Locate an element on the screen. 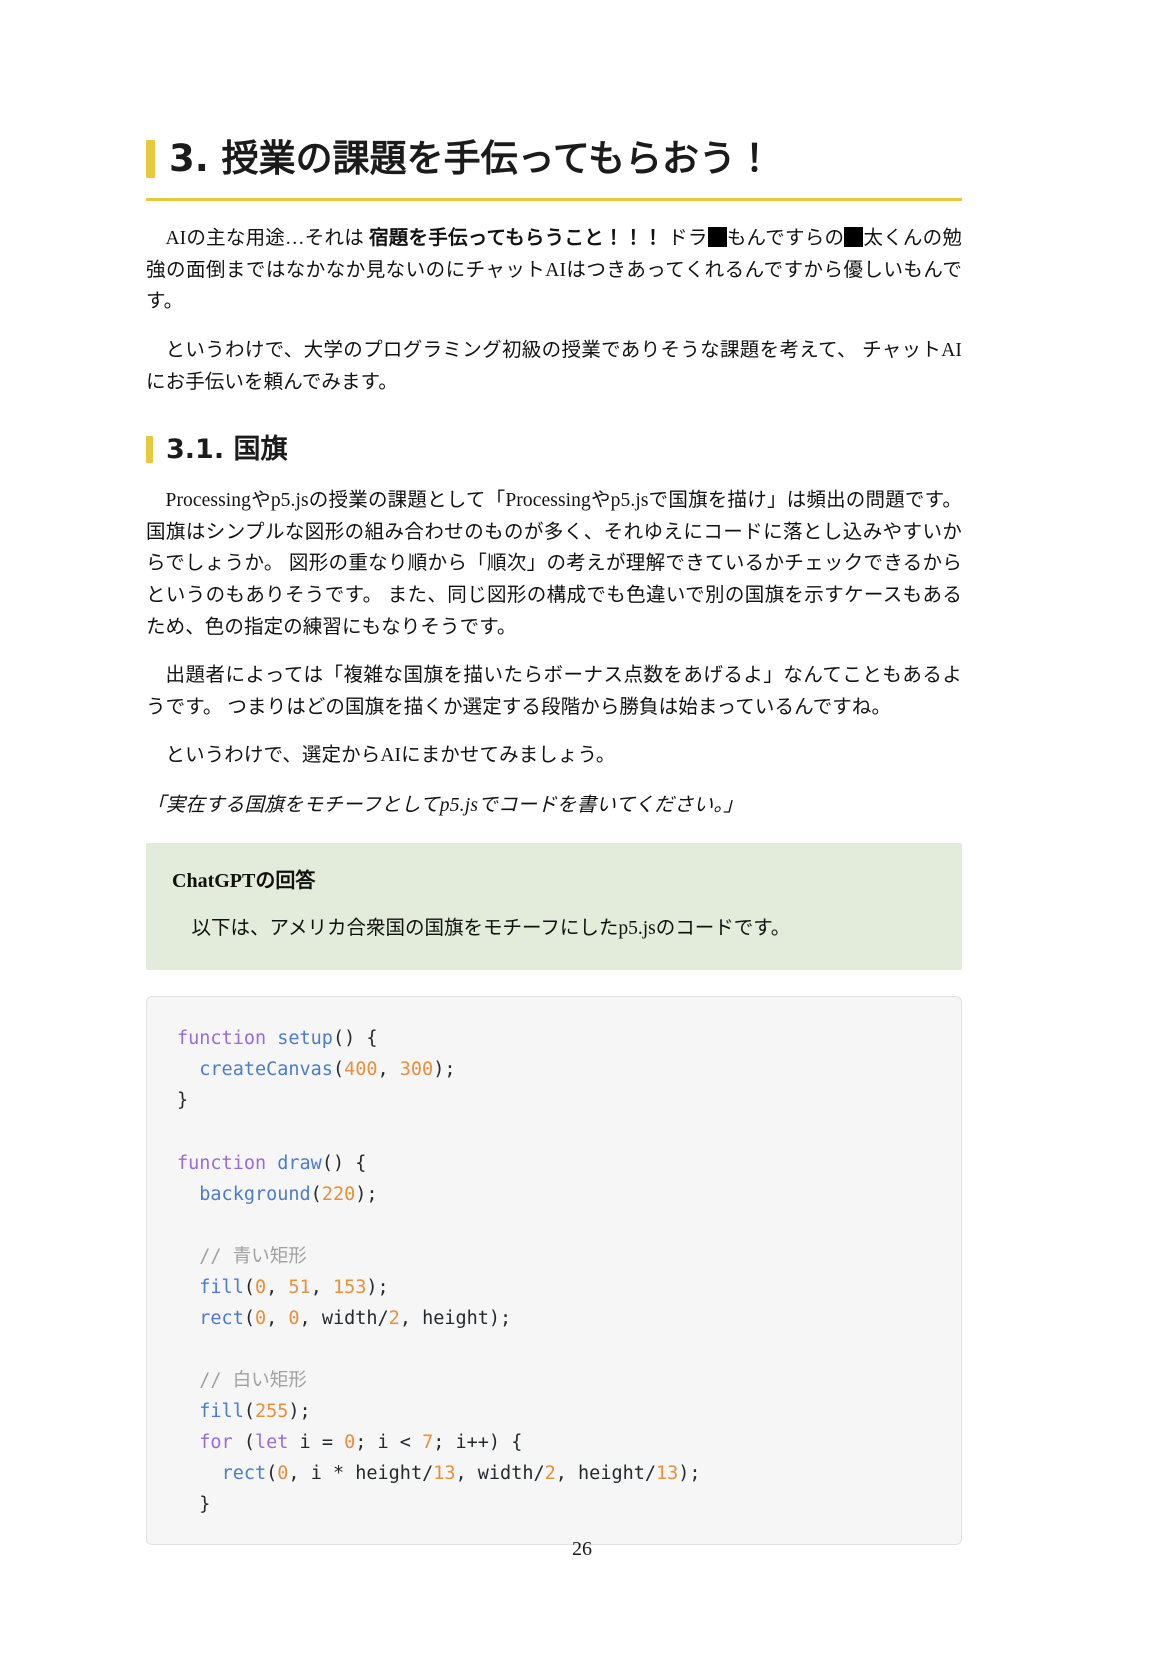 The height and width of the screenshot is (1653, 1164). code-line: fill(0, 51, 153); is located at coordinates (294, 1287).